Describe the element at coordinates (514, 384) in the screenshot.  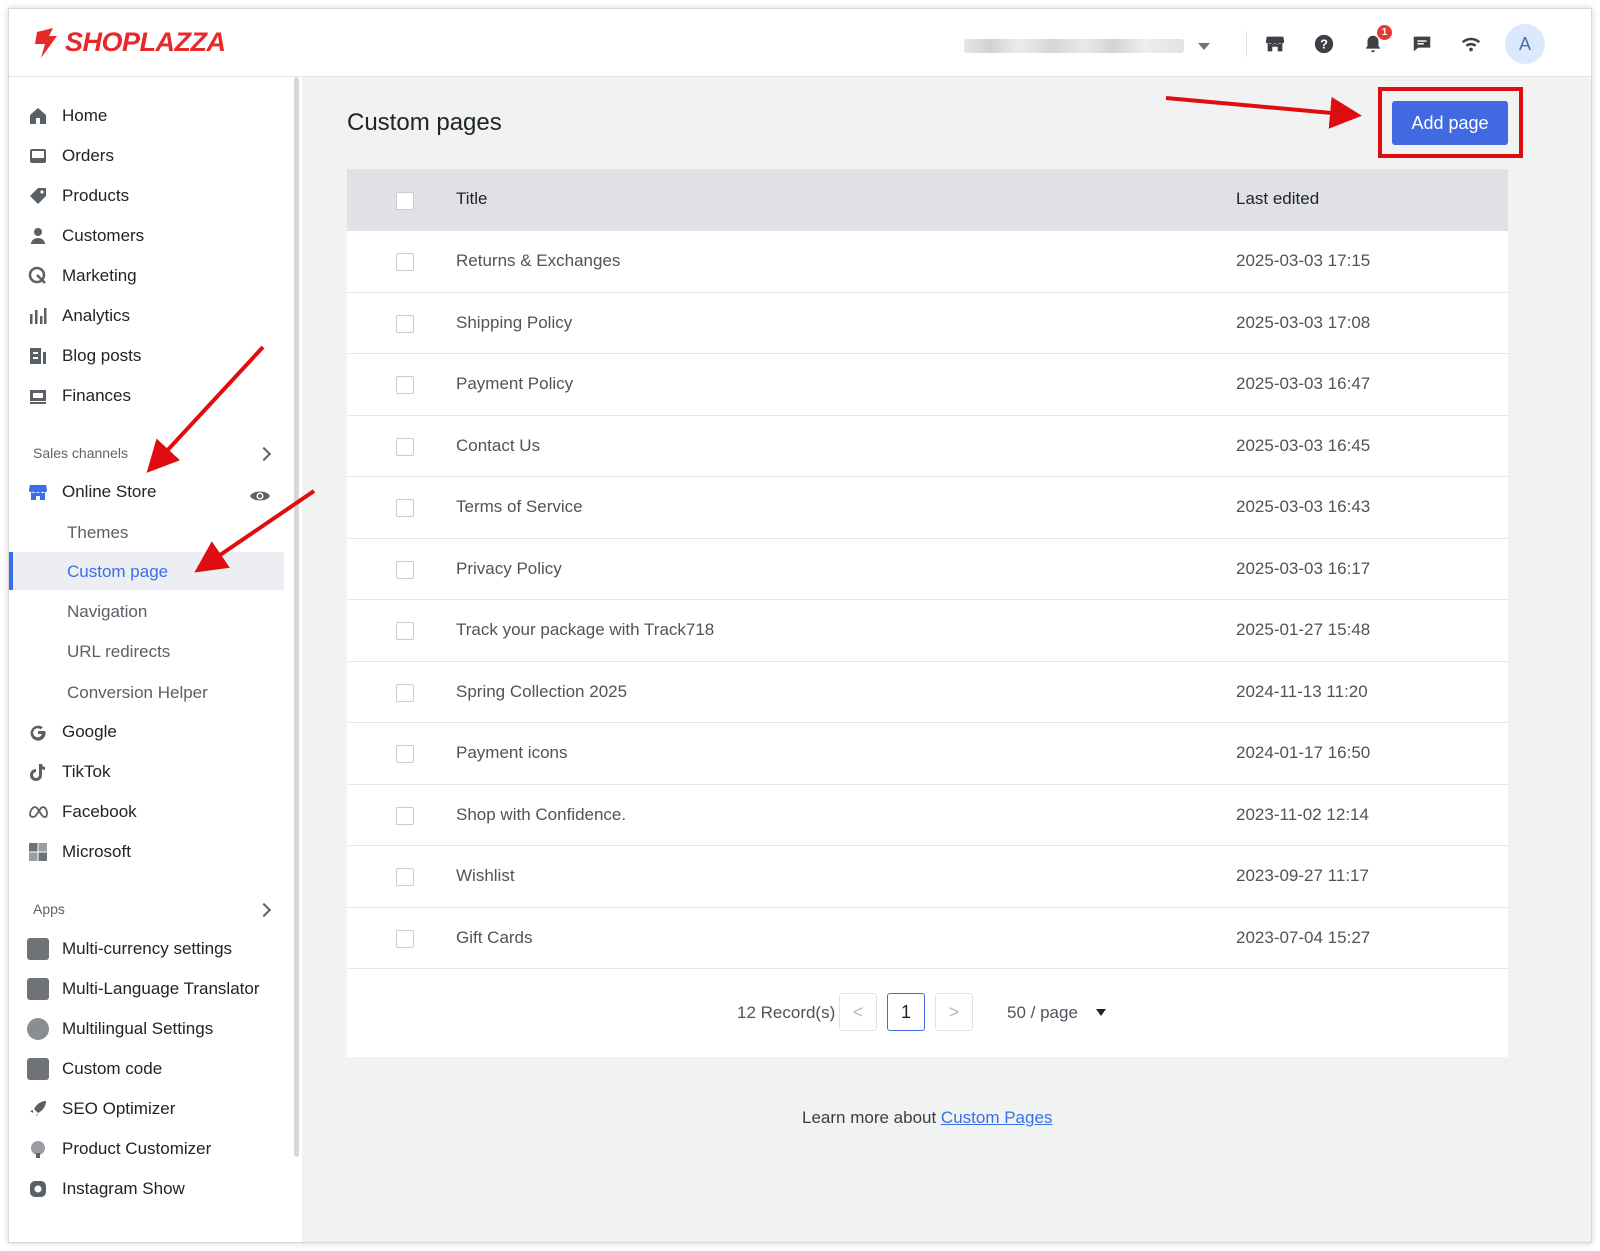
I see `page-title-cell: Payment Policy` at that location.